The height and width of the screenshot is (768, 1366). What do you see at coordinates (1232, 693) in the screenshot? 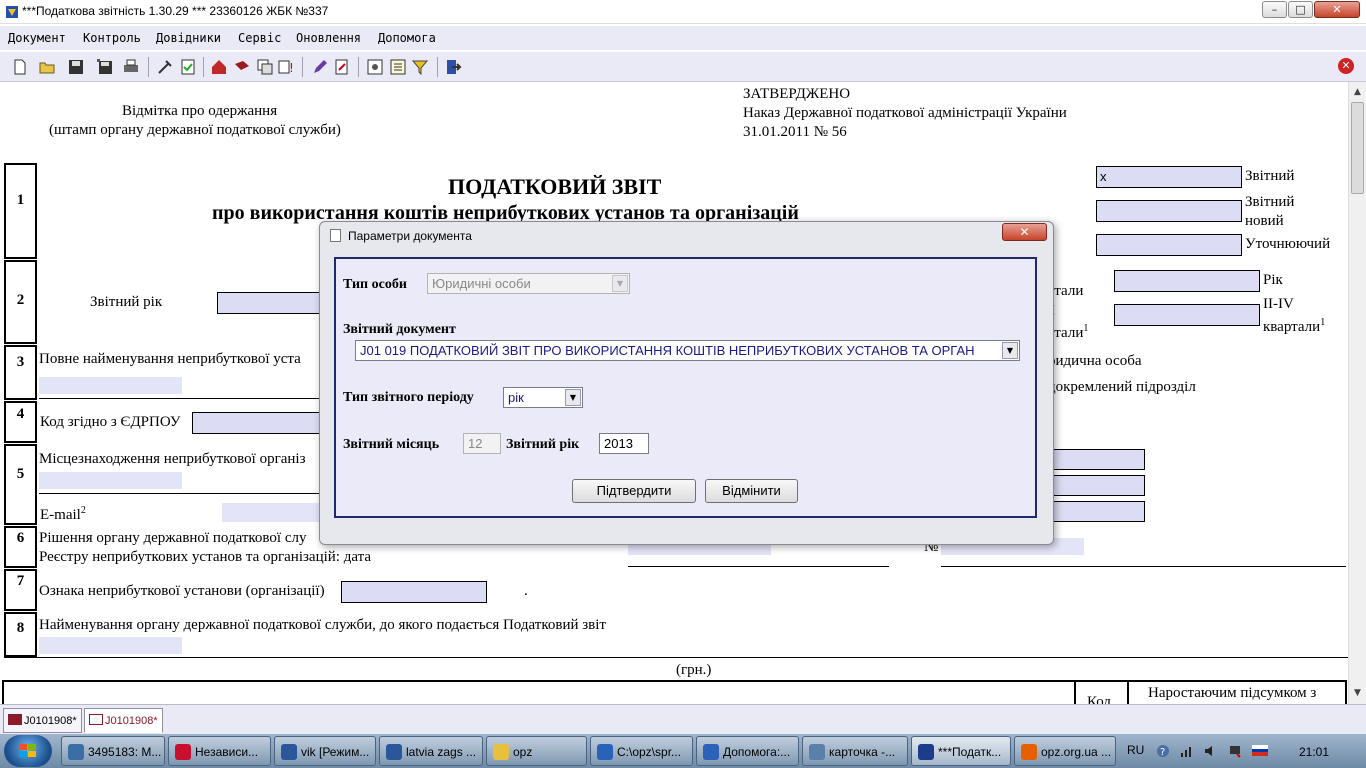
I see `table-col-cumulative: Наростаючим підсумком з` at bounding box center [1232, 693].